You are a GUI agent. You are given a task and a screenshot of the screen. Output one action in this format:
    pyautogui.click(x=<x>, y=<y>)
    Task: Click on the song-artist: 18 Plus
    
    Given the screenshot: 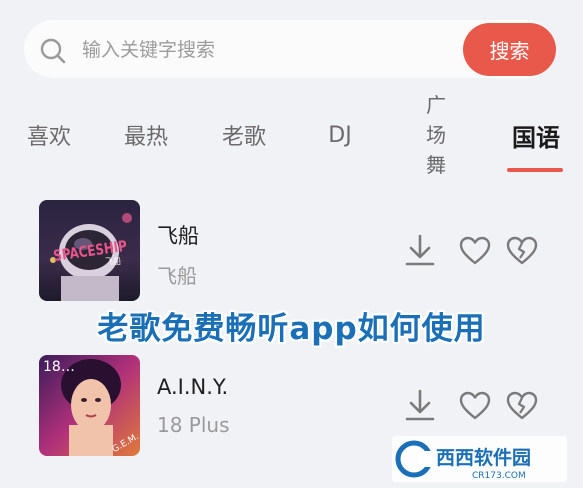 What is the action you would take?
    pyautogui.click(x=193, y=425)
    